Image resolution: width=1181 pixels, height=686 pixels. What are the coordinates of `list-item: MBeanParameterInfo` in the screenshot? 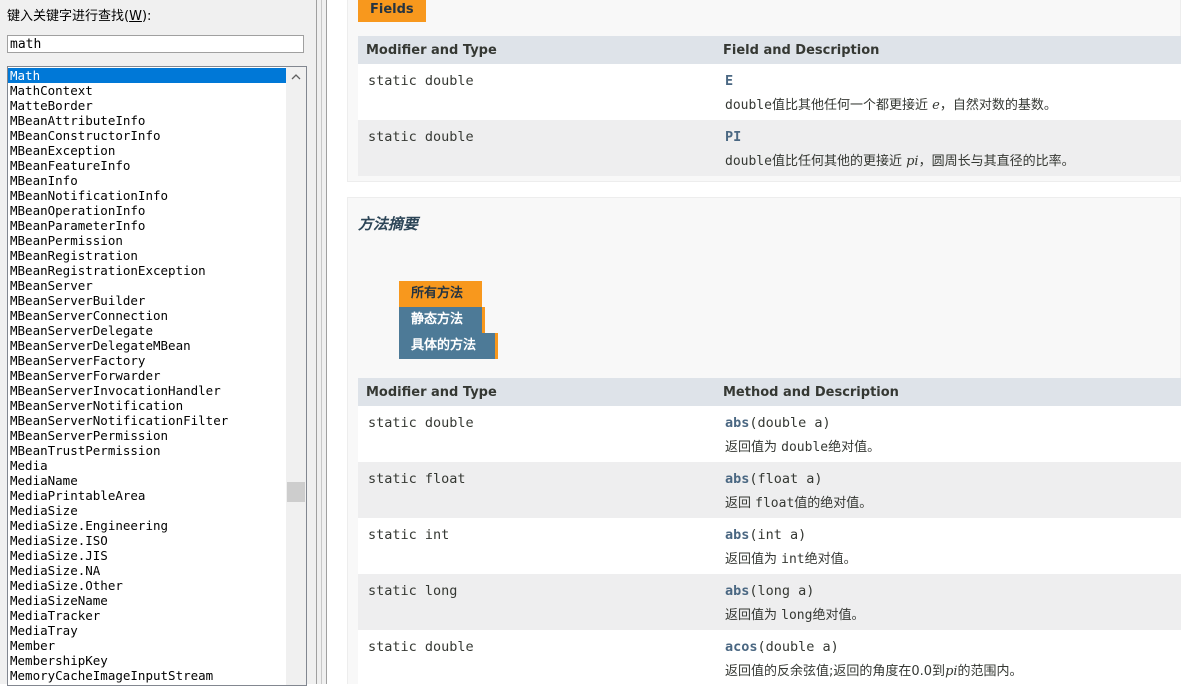 It's located at (147, 225).